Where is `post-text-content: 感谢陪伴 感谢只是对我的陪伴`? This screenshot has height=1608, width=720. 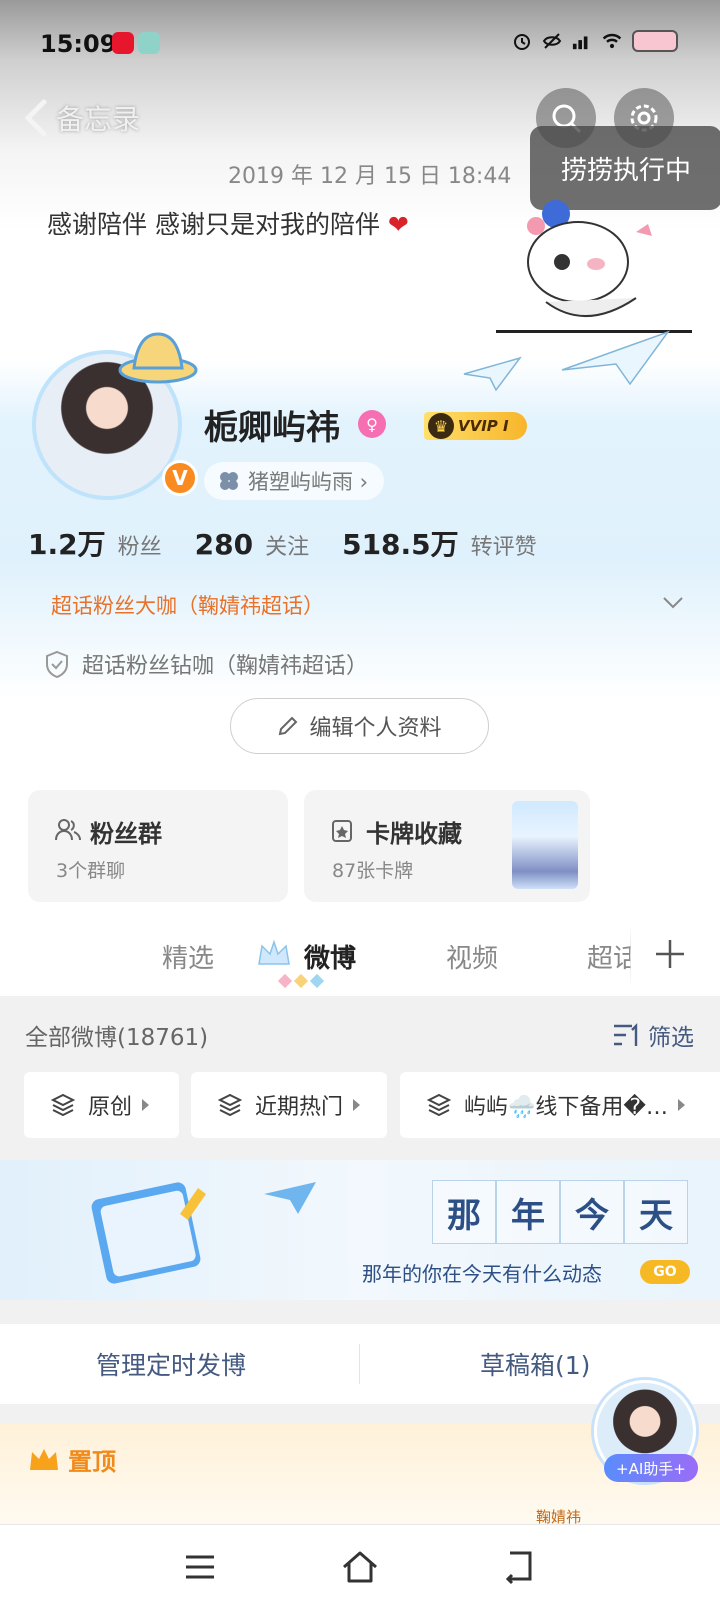 post-text-content: 感谢陪伴 感谢只是对我的陪伴 is located at coordinates (213, 224).